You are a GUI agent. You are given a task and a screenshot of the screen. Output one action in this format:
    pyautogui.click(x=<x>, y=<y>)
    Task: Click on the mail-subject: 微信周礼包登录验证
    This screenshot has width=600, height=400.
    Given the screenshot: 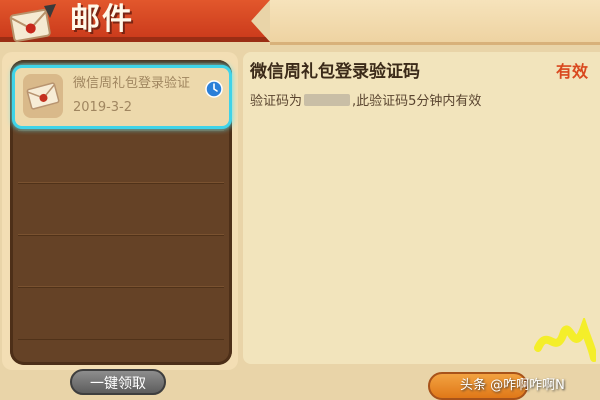 What is the action you would take?
    pyautogui.click(x=132, y=83)
    